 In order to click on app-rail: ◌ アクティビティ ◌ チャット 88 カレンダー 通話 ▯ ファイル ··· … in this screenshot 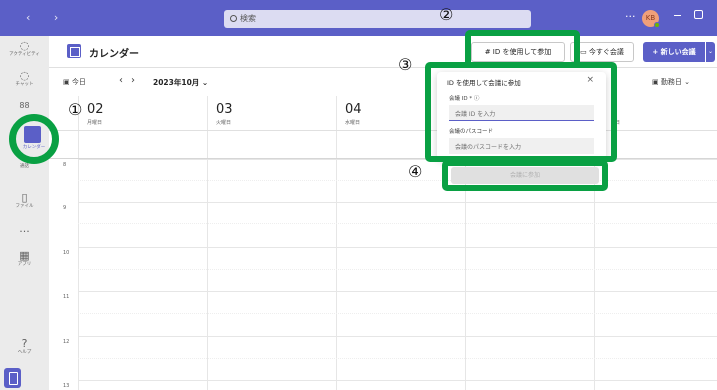, I will do `click(24, 213)`.